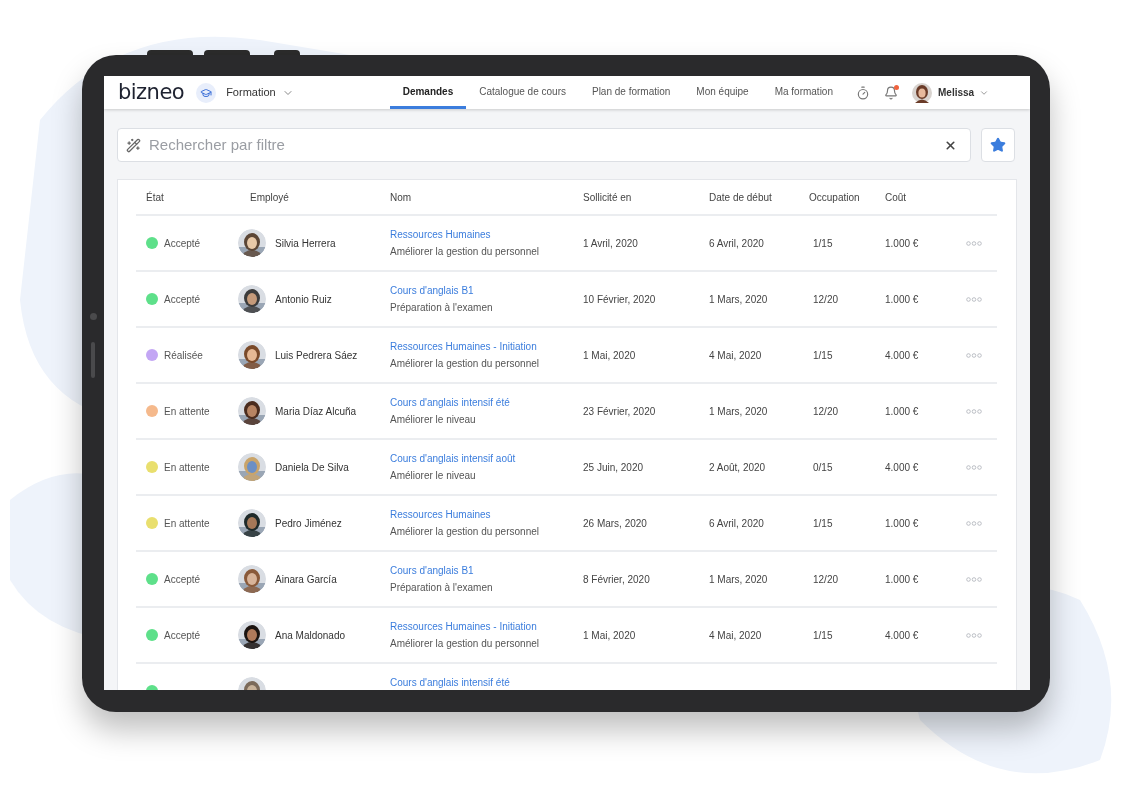 Image resolution: width=1140 pixels, height=795 pixels. I want to click on nav-tab: Plan de formation, so click(631, 92).